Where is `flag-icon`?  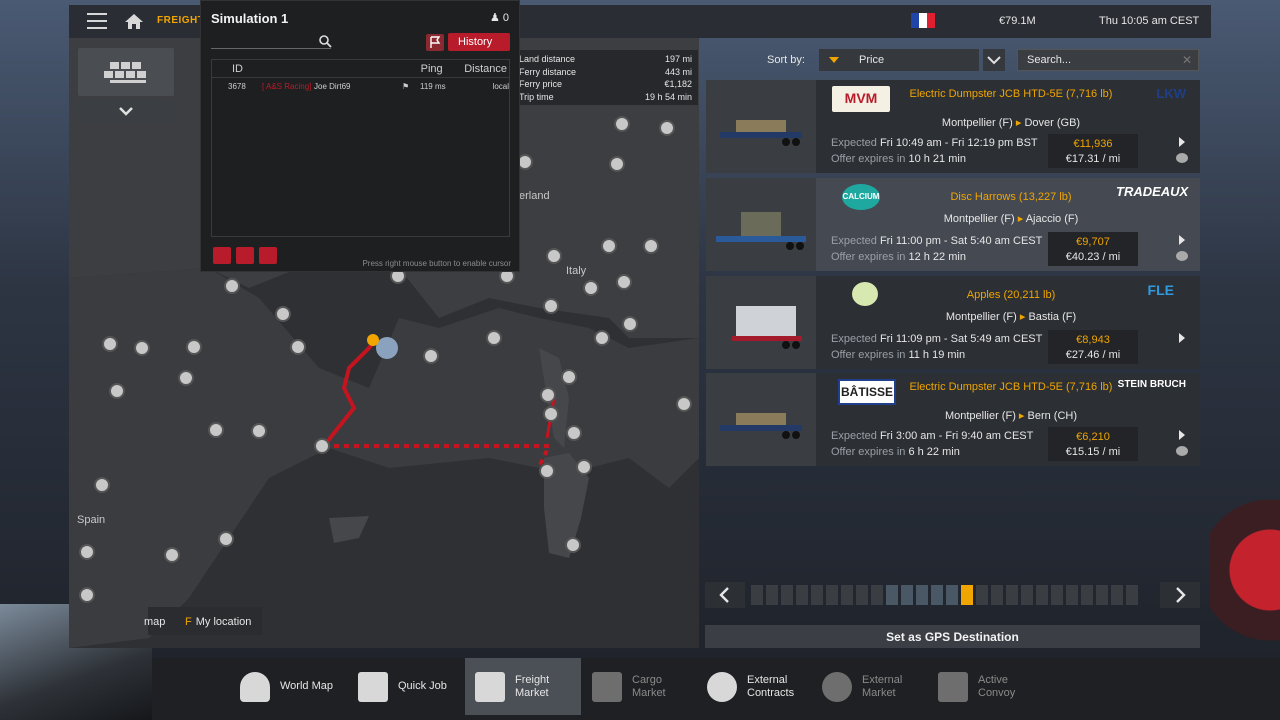
flag-icon is located at coordinates (435, 42).